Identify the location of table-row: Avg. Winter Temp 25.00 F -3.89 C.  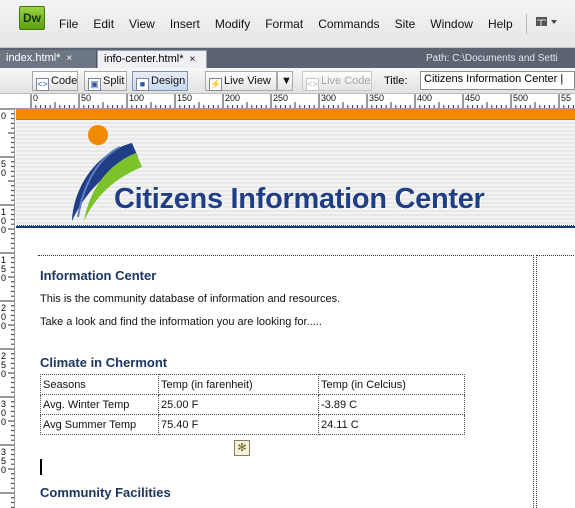
(252, 404).